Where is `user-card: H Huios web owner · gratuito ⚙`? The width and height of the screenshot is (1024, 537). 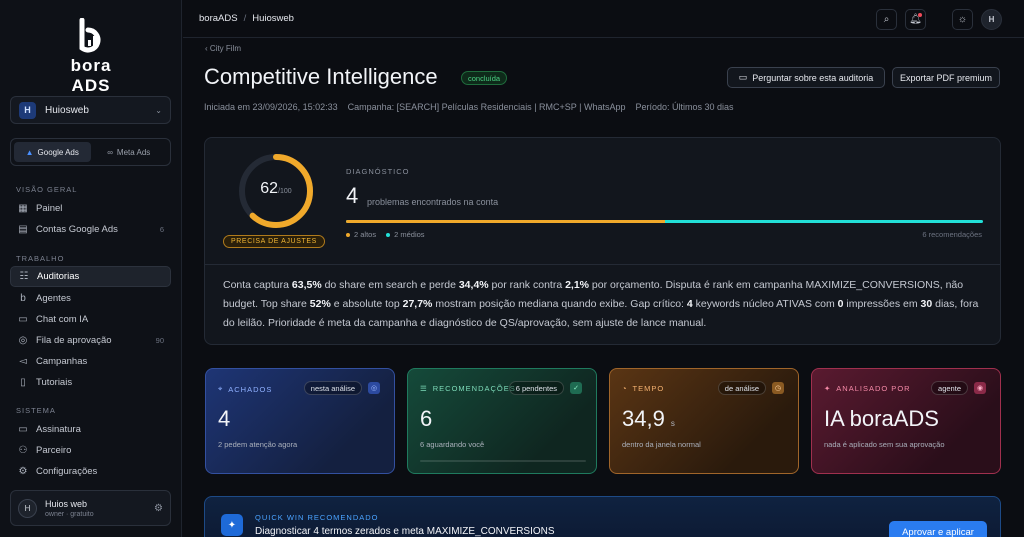 user-card: H Huios web owner · gratuito ⚙ is located at coordinates (90, 508).